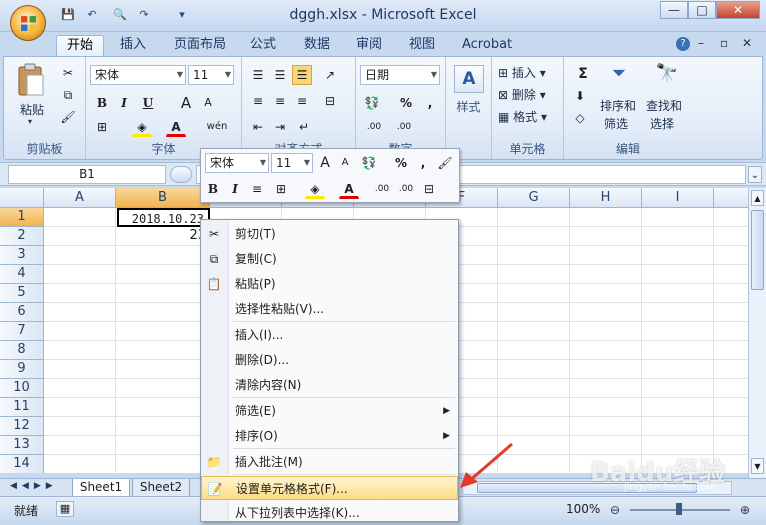 The height and width of the screenshot is (525, 766). I want to click on align-top-icon: ☰, so click(258, 75).